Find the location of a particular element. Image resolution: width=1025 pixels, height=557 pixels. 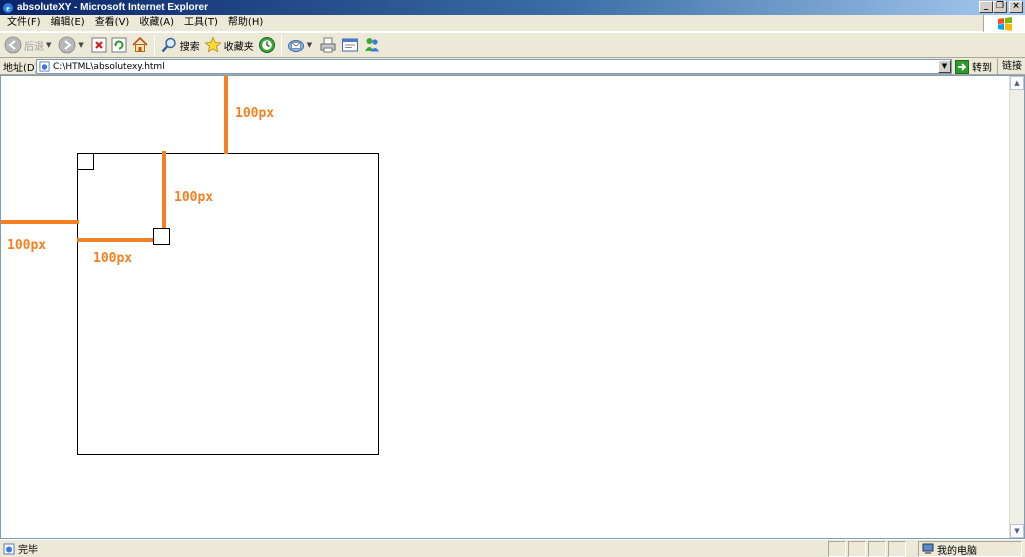

left-offset-line is located at coordinates (40, 222).